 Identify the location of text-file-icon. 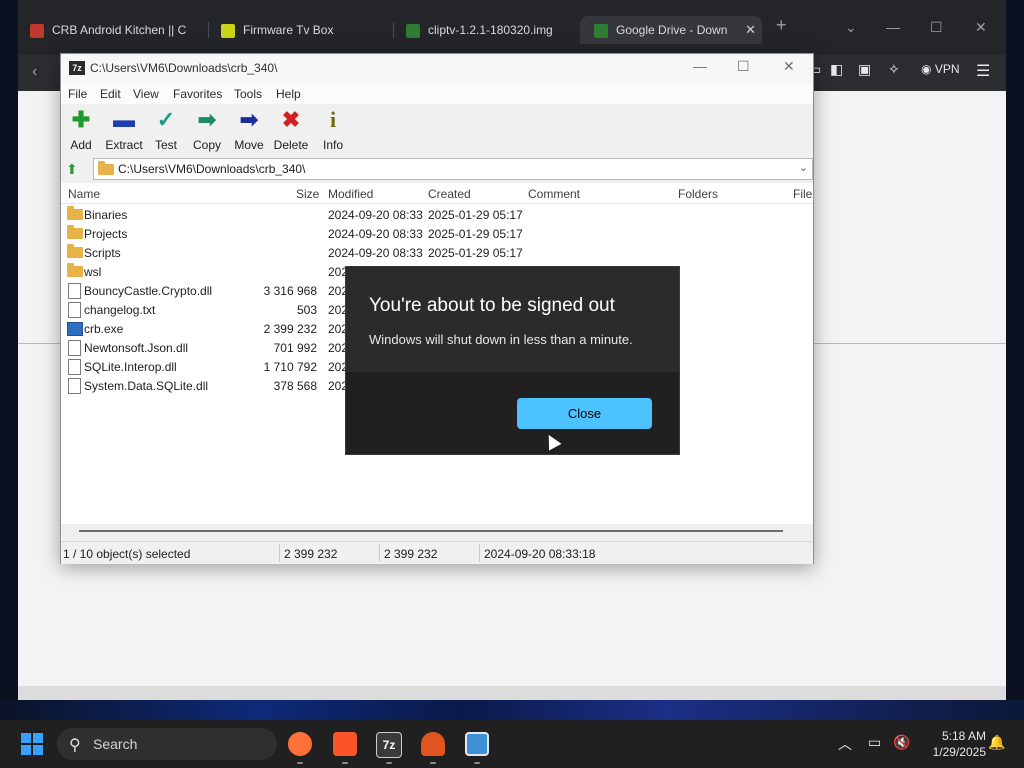
(74, 310).